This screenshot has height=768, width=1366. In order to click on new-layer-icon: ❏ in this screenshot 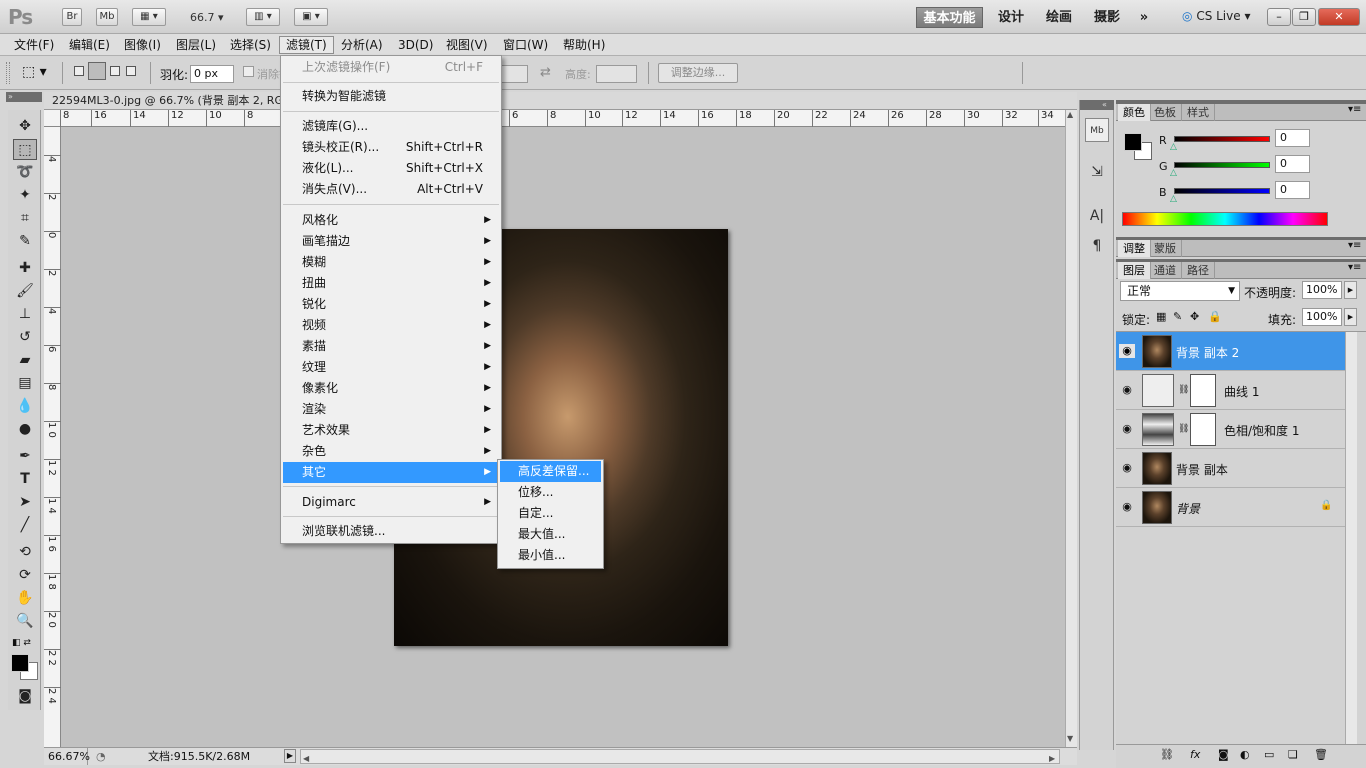, I will do `click(1293, 754)`.